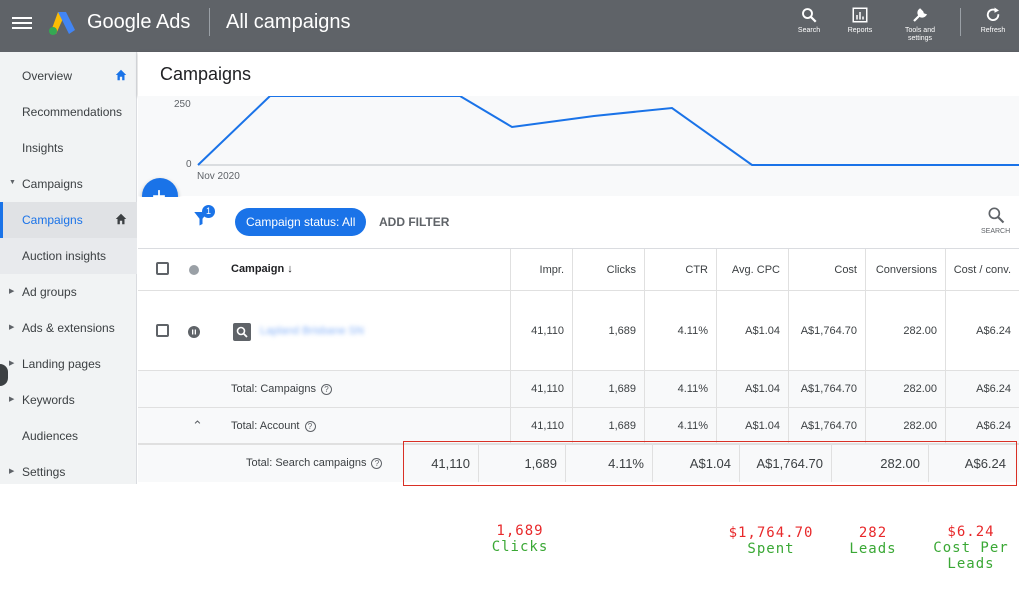 The height and width of the screenshot is (607, 1019). What do you see at coordinates (281, 389) in the screenshot?
I see `total-campaigns-label: Total: Campaigns?` at bounding box center [281, 389].